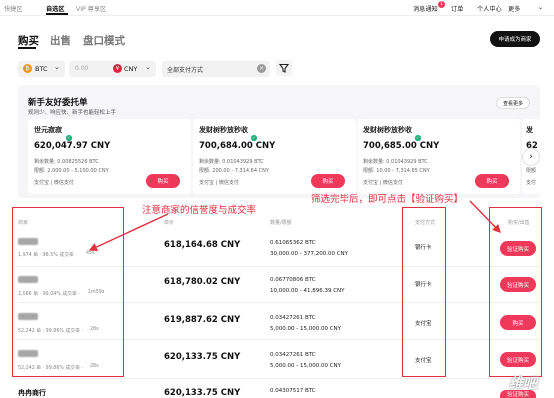 The width and height of the screenshot is (554, 398). I want to click on watermark: 维吧, so click(523, 384).